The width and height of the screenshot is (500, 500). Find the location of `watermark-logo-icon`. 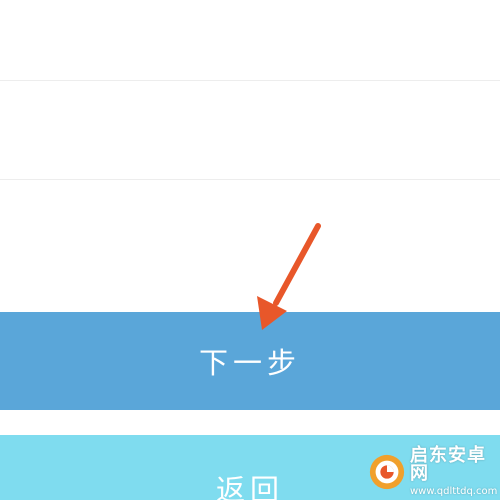

watermark-logo-icon is located at coordinates (387, 472).